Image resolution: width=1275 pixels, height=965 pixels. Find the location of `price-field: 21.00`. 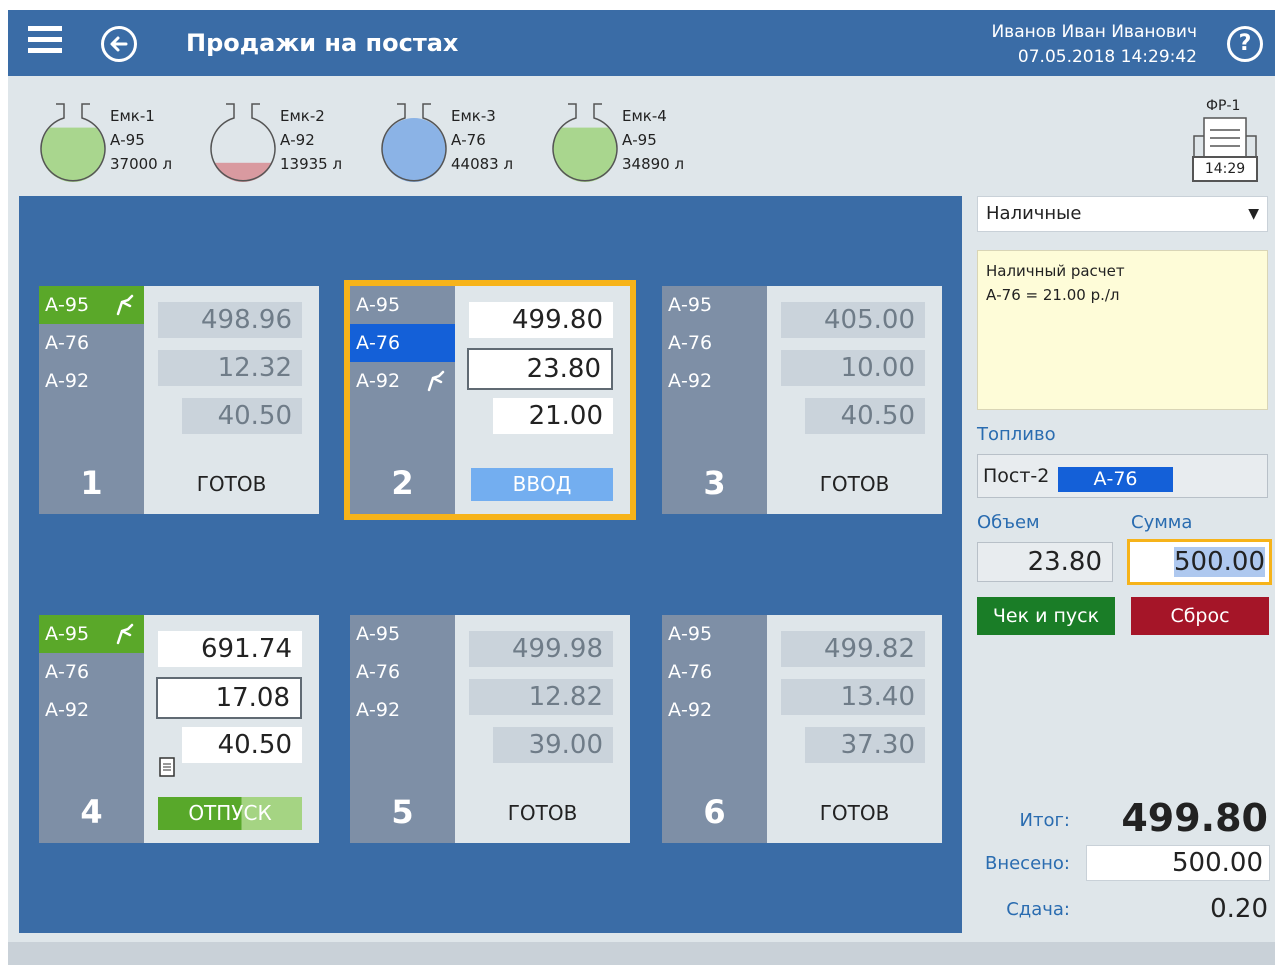

price-field: 21.00 is located at coordinates (553, 416).